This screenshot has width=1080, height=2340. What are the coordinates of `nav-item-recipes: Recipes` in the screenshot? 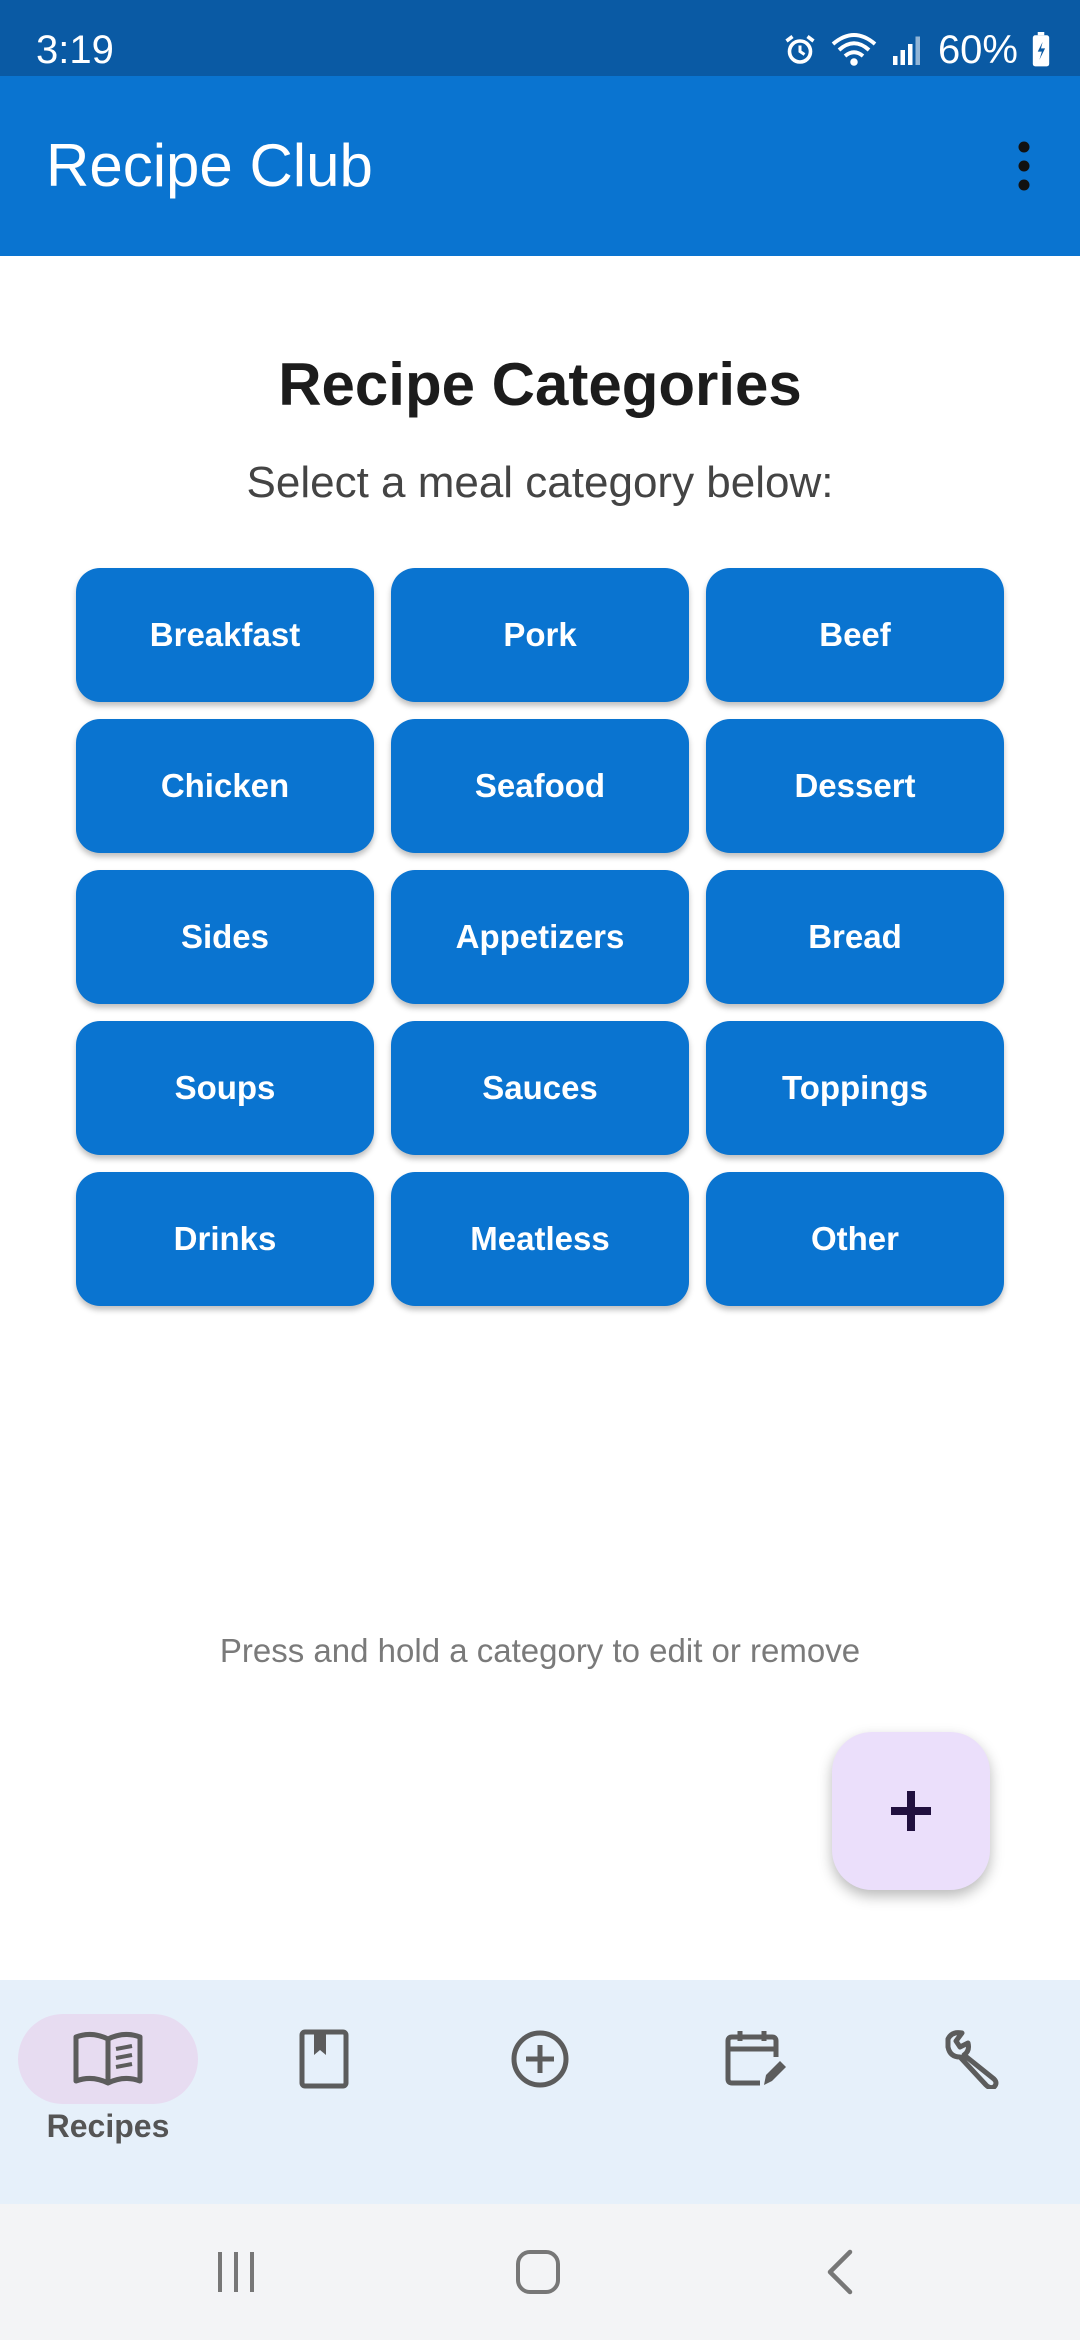 It's located at (108, 2092).